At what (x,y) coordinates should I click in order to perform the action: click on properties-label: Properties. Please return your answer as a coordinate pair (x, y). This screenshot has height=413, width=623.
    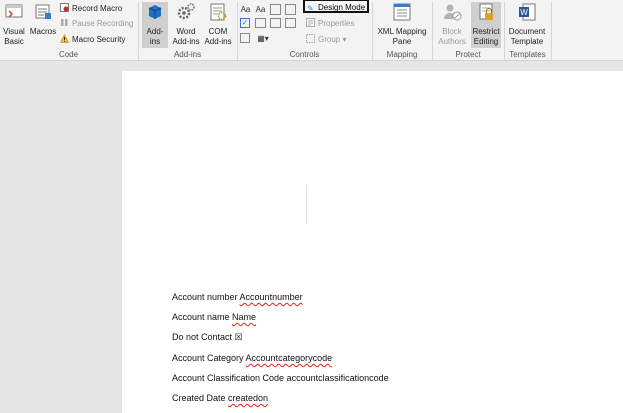
    Looking at the image, I should click on (336, 23).